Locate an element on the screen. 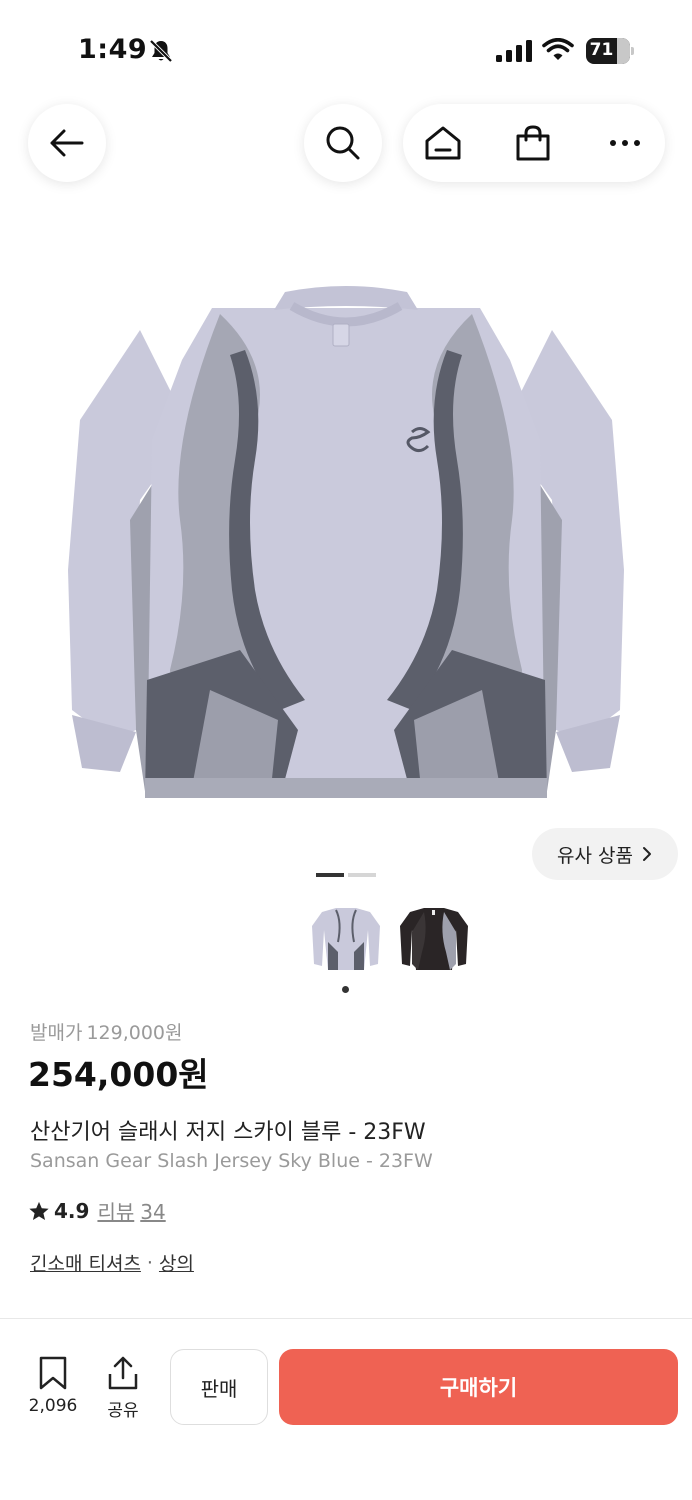 The height and width of the screenshot is (1500, 692). battery-level: 71 is located at coordinates (601, 50).